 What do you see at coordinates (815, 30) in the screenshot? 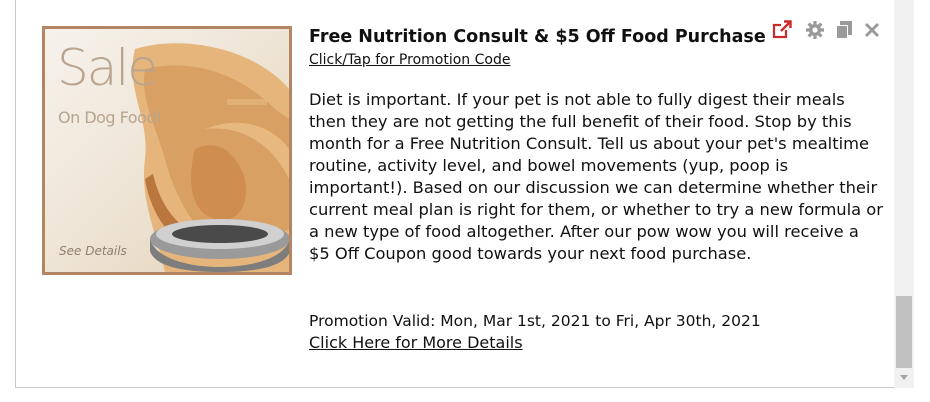
I see `gear-icon` at bounding box center [815, 30].